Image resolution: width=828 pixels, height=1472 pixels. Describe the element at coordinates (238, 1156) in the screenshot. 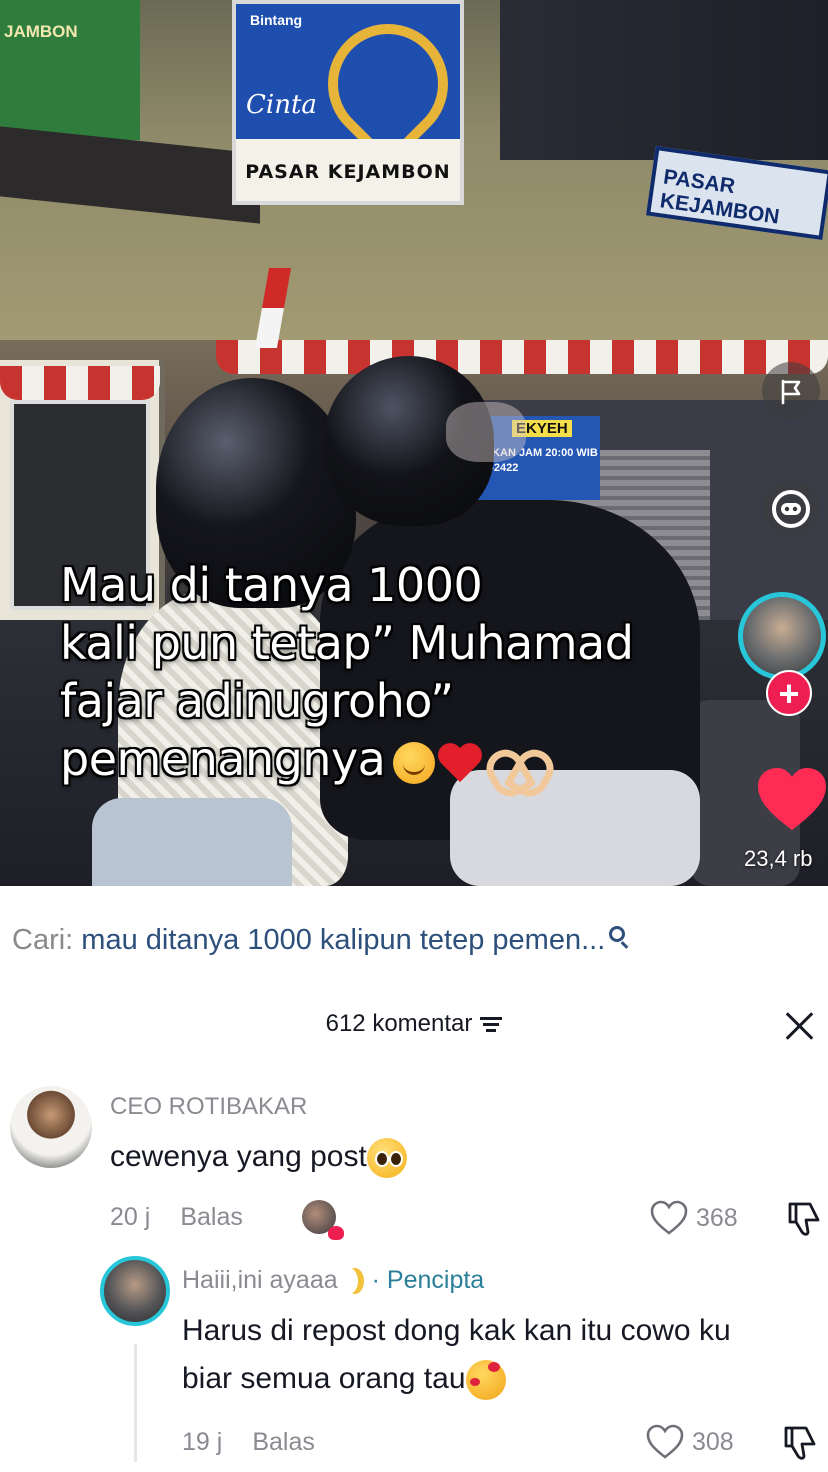

I see `comment-text-content: cewenya yang post` at that location.